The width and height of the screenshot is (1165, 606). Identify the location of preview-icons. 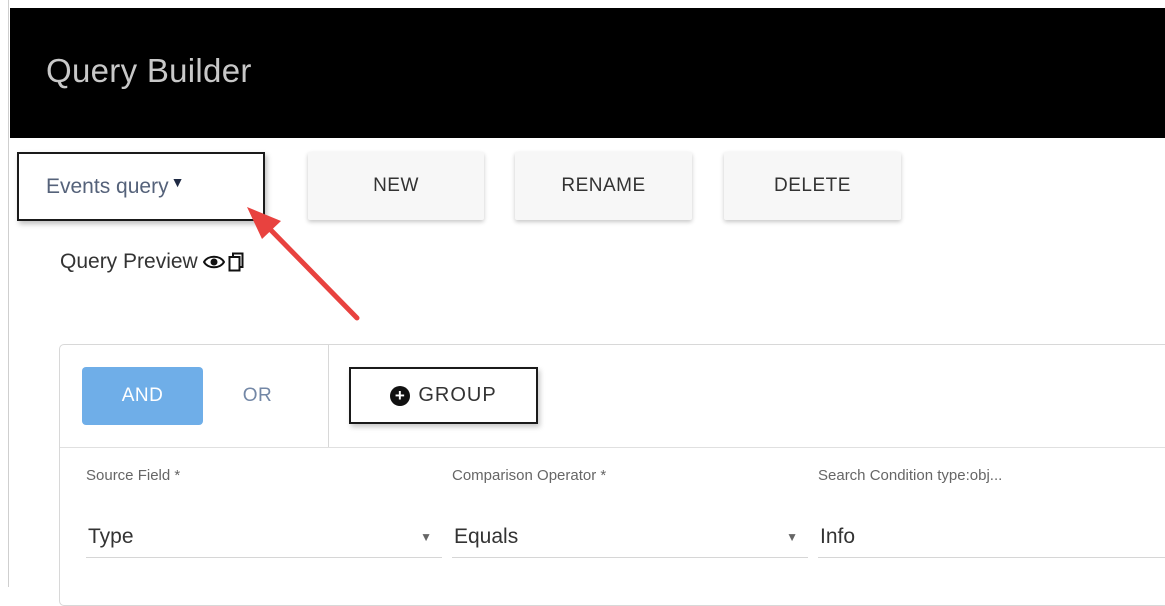
(223, 262).